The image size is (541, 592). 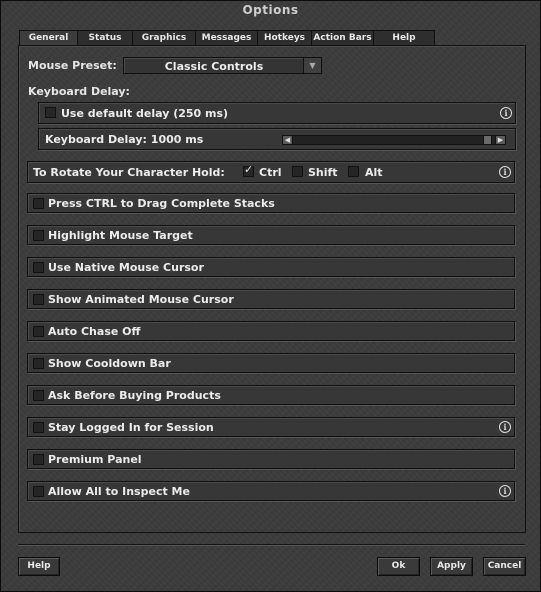 What do you see at coordinates (342, 37) in the screenshot?
I see `tab-action-bars: Action Bars` at bounding box center [342, 37].